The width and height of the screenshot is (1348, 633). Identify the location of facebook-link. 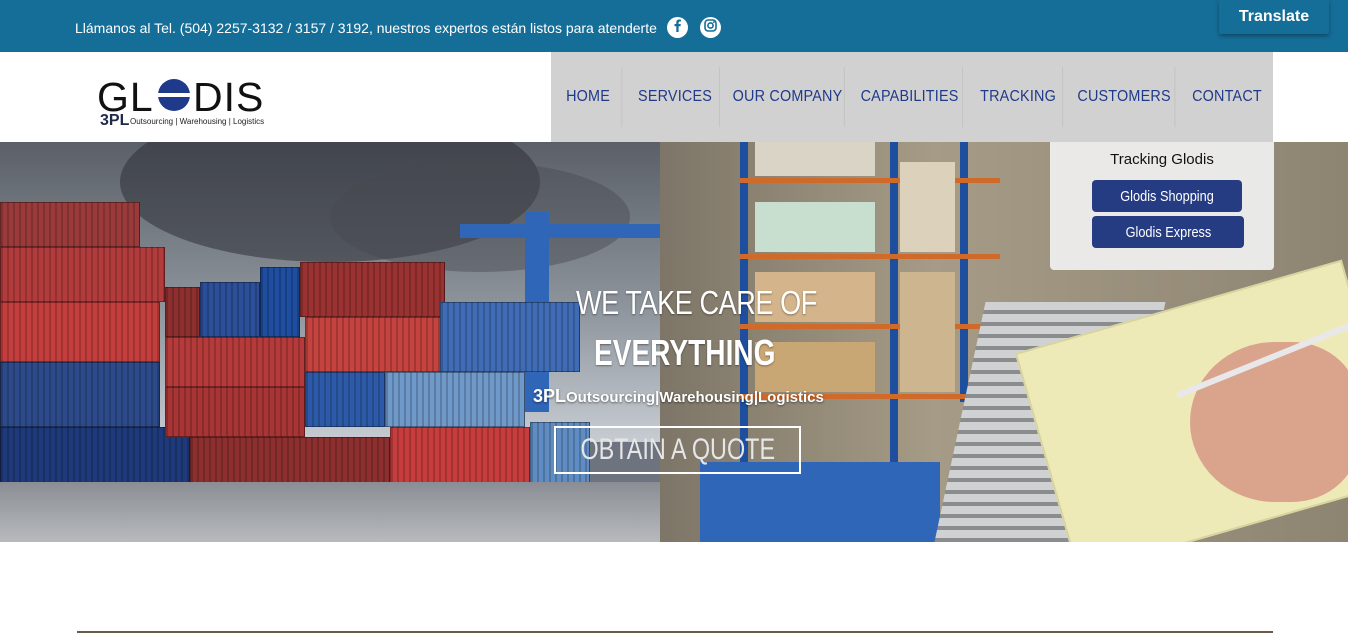
(677, 27).